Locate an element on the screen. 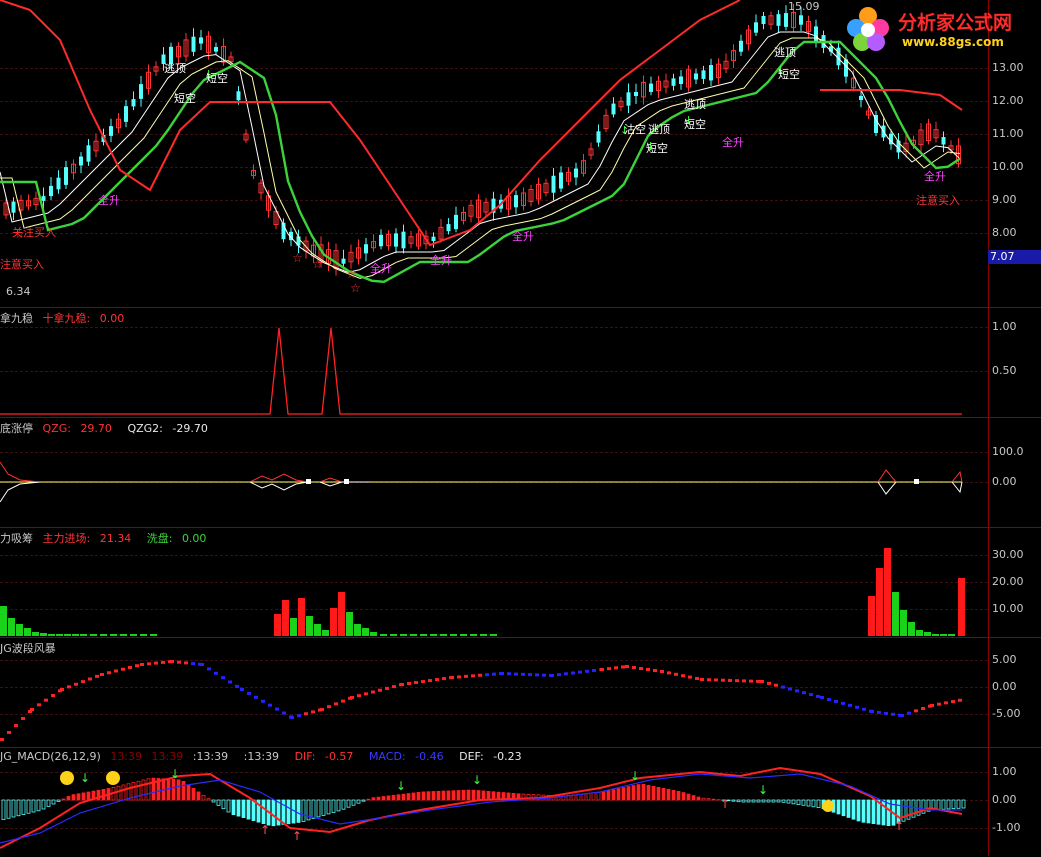 This screenshot has width=1041, height=857. price-tick: 11.00 is located at coordinates (1016, 133).